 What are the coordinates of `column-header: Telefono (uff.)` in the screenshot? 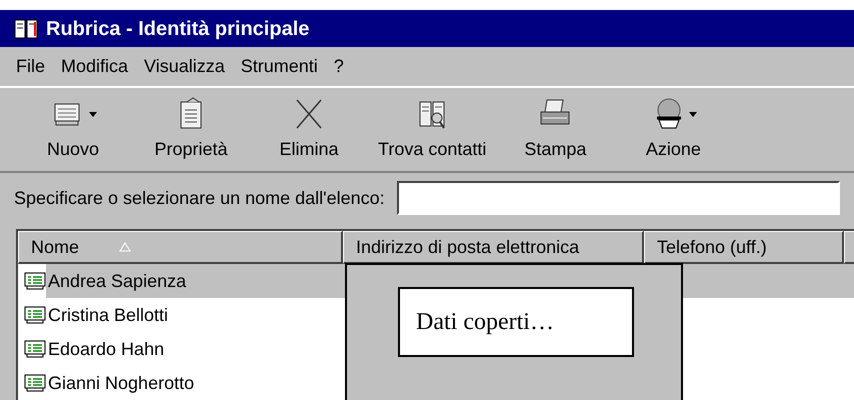 It's located at (744, 247).